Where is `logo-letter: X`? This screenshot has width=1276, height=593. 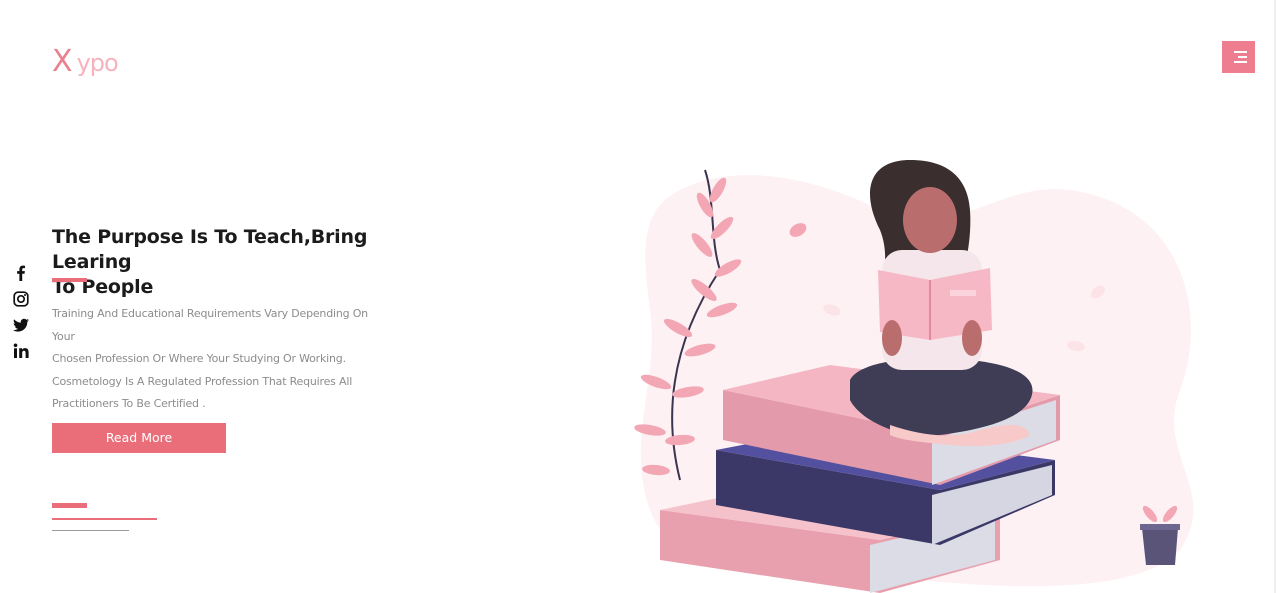 logo-letter: X is located at coordinates (62, 61).